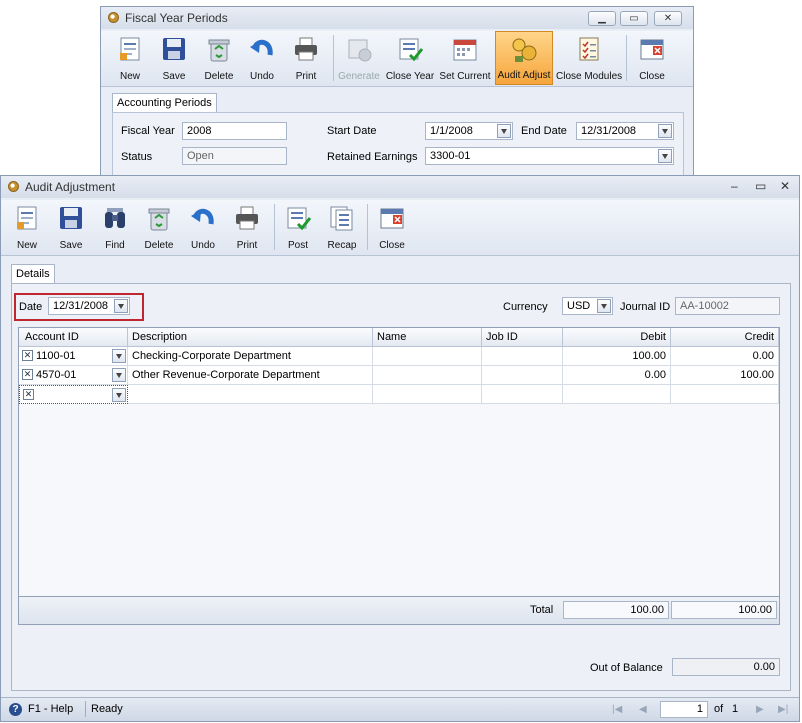 Image resolution: width=802 pixels, height=723 pixels. I want to click on table-row-cell-account: ✕ 1100-01, so click(73, 356).